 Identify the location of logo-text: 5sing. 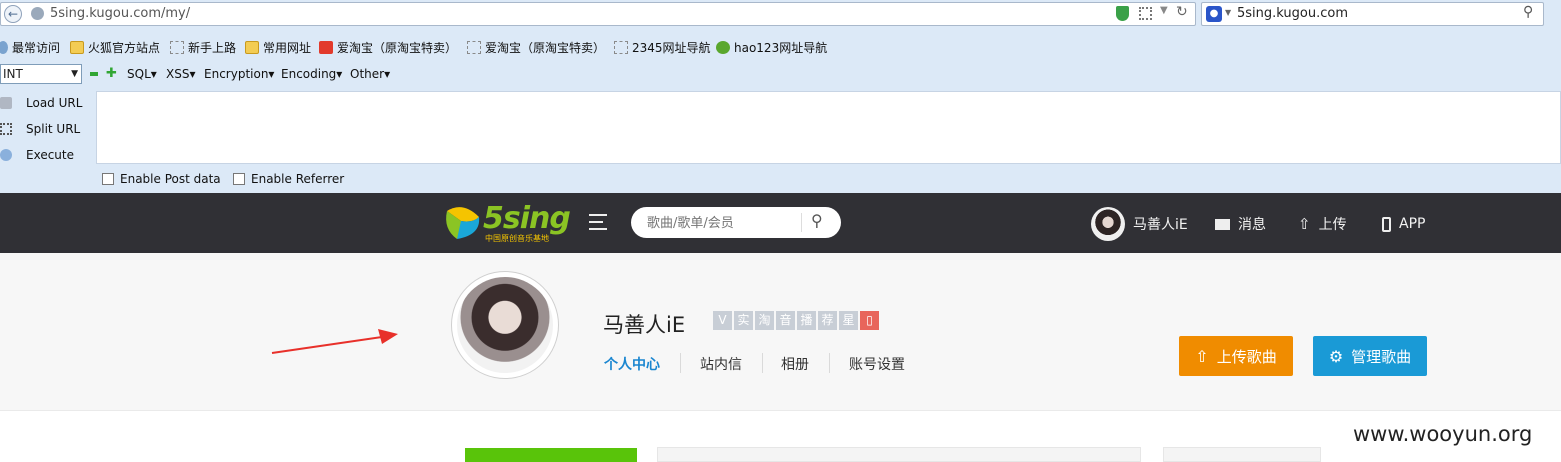
(527, 218).